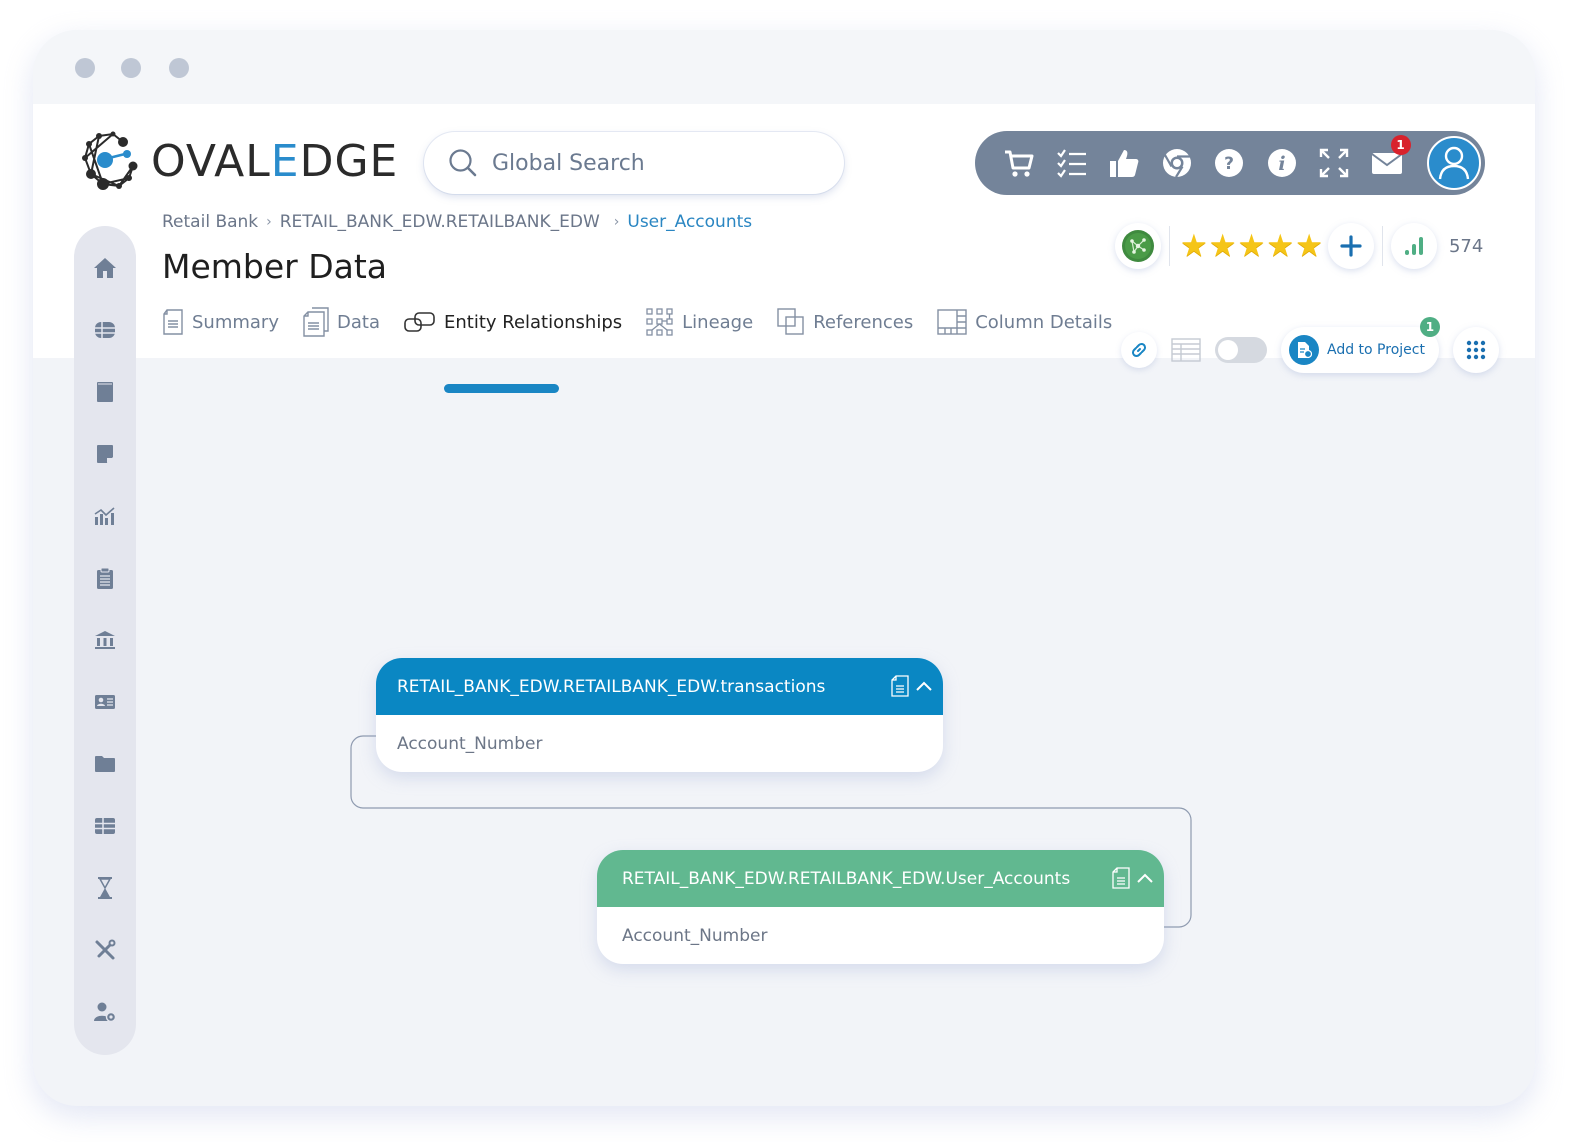 This screenshot has height=1142, width=1574. I want to click on sidebar-item-clipboard, so click(105, 578).